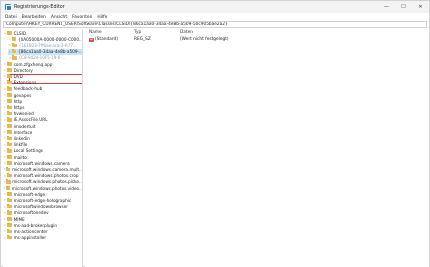  What do you see at coordinates (30, 120) in the screenshot?
I see `tree-item-label: IE.AssocFile.URL` at bounding box center [30, 120].